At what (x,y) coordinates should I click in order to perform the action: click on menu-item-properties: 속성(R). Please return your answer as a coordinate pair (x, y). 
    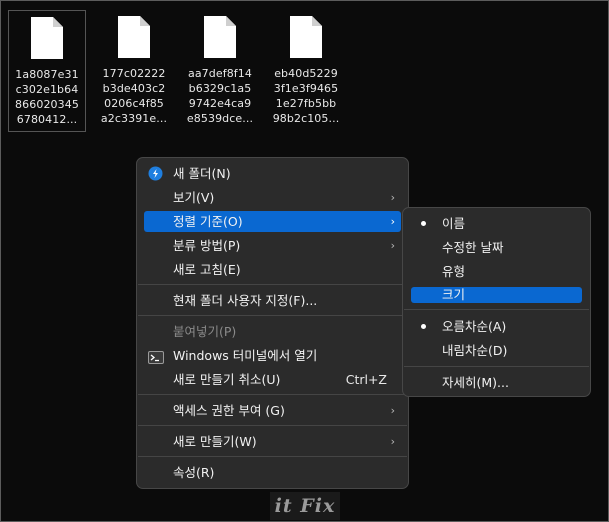
    Looking at the image, I should click on (272, 472).